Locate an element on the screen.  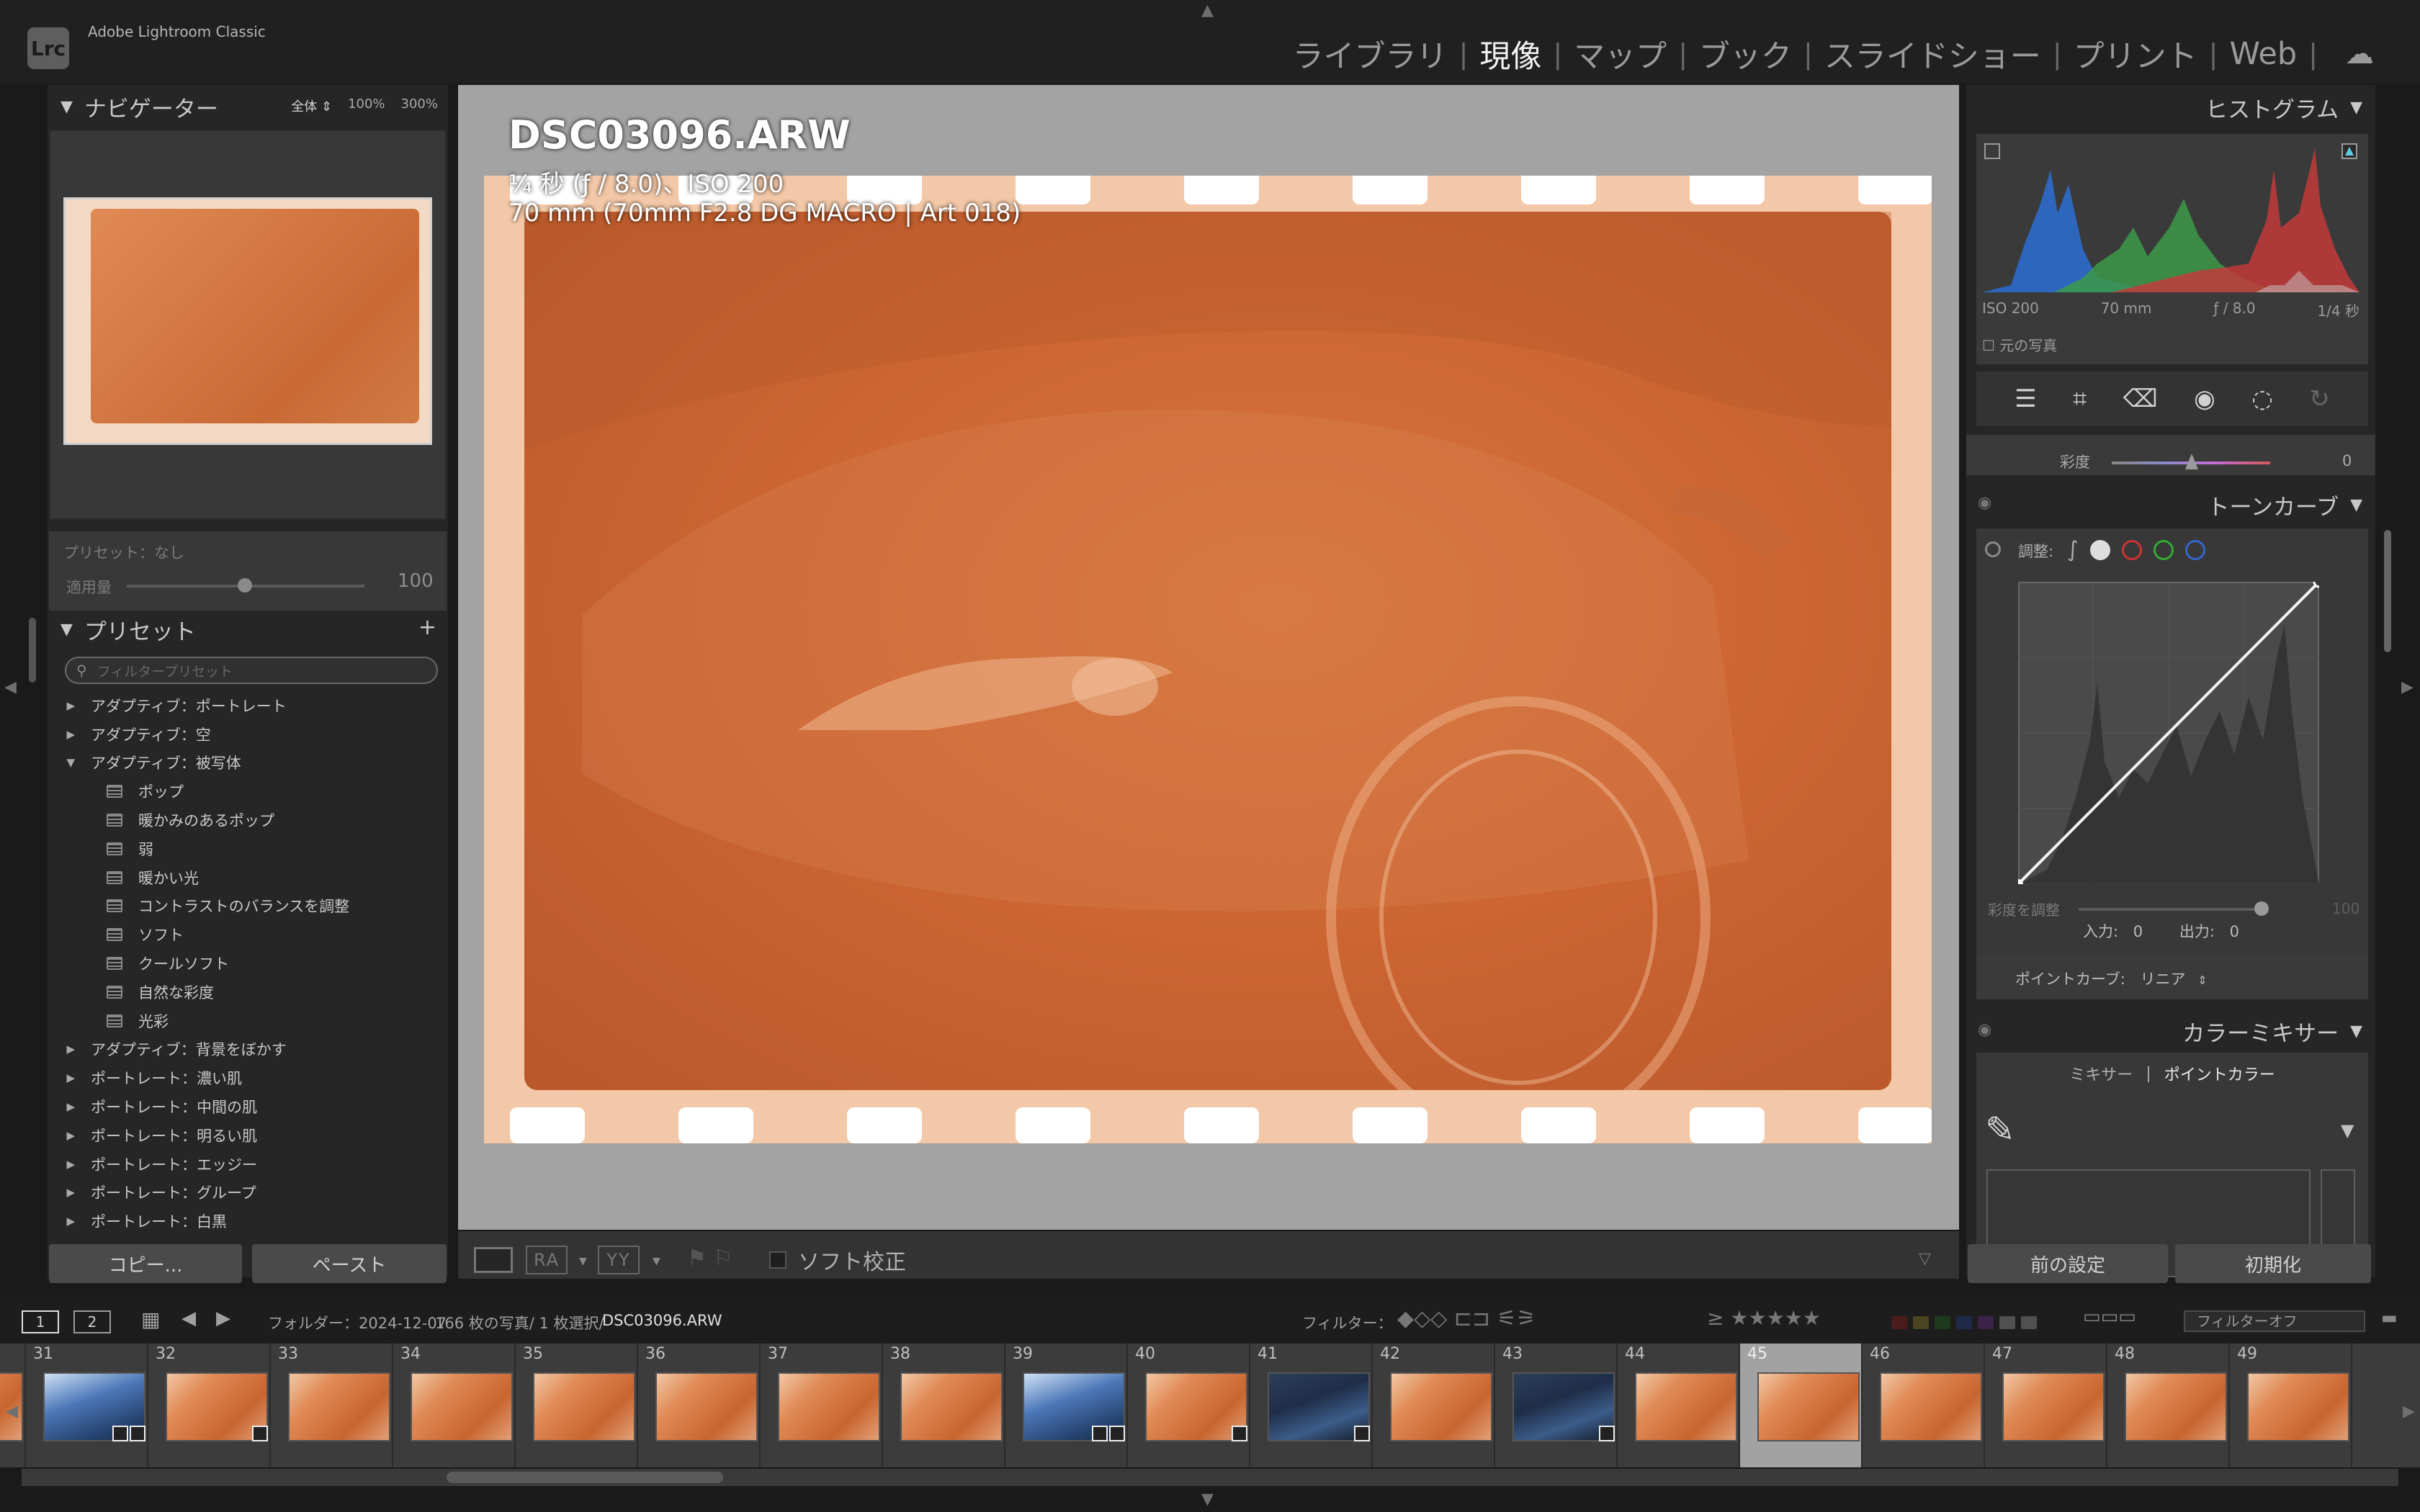
parametric-curve-icon: ∫ is located at coordinates (2073, 549).